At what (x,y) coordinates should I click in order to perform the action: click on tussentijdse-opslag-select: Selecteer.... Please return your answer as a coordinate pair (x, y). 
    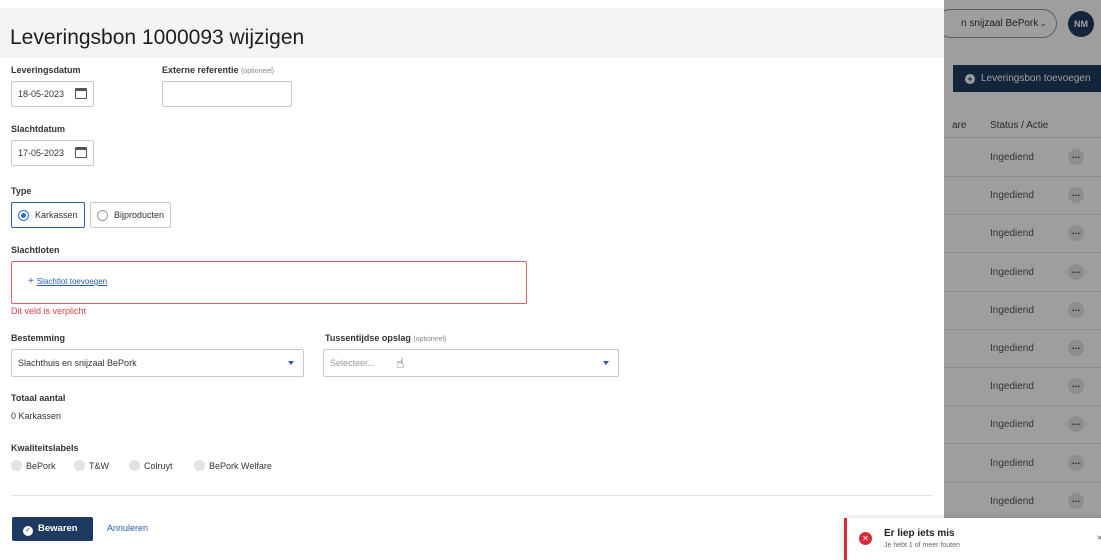
    Looking at the image, I should click on (471, 363).